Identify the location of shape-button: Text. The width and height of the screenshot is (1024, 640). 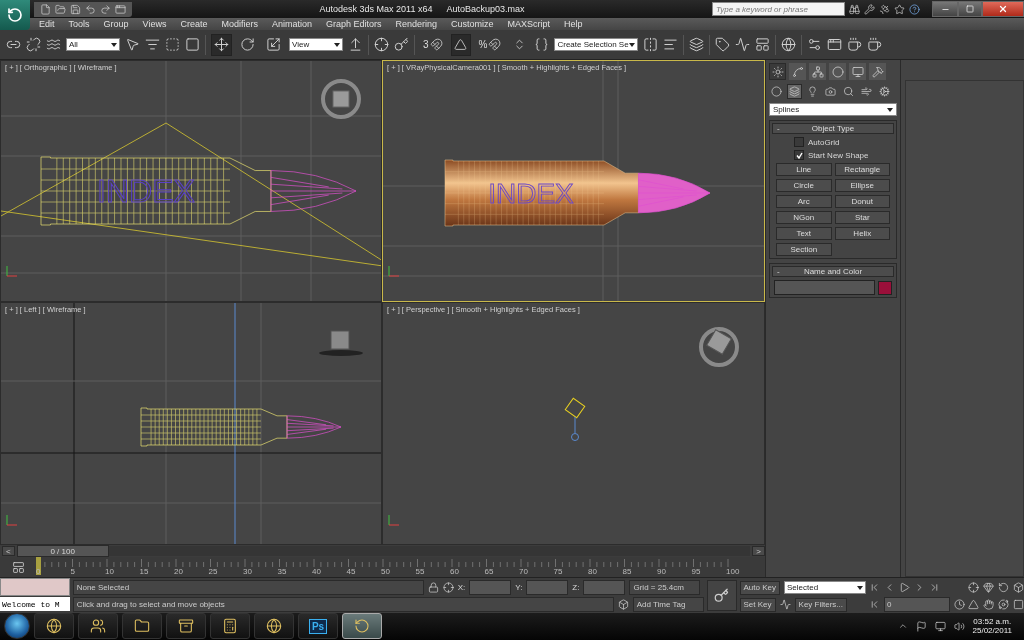
(804, 234).